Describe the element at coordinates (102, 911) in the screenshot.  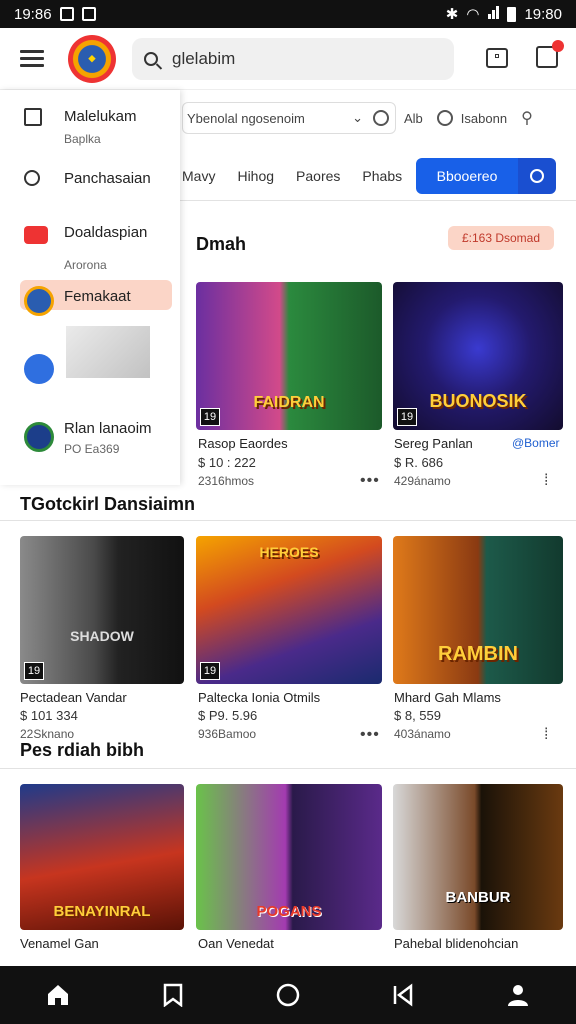
I see `game-cover-title: BENAYINRAL` at that location.